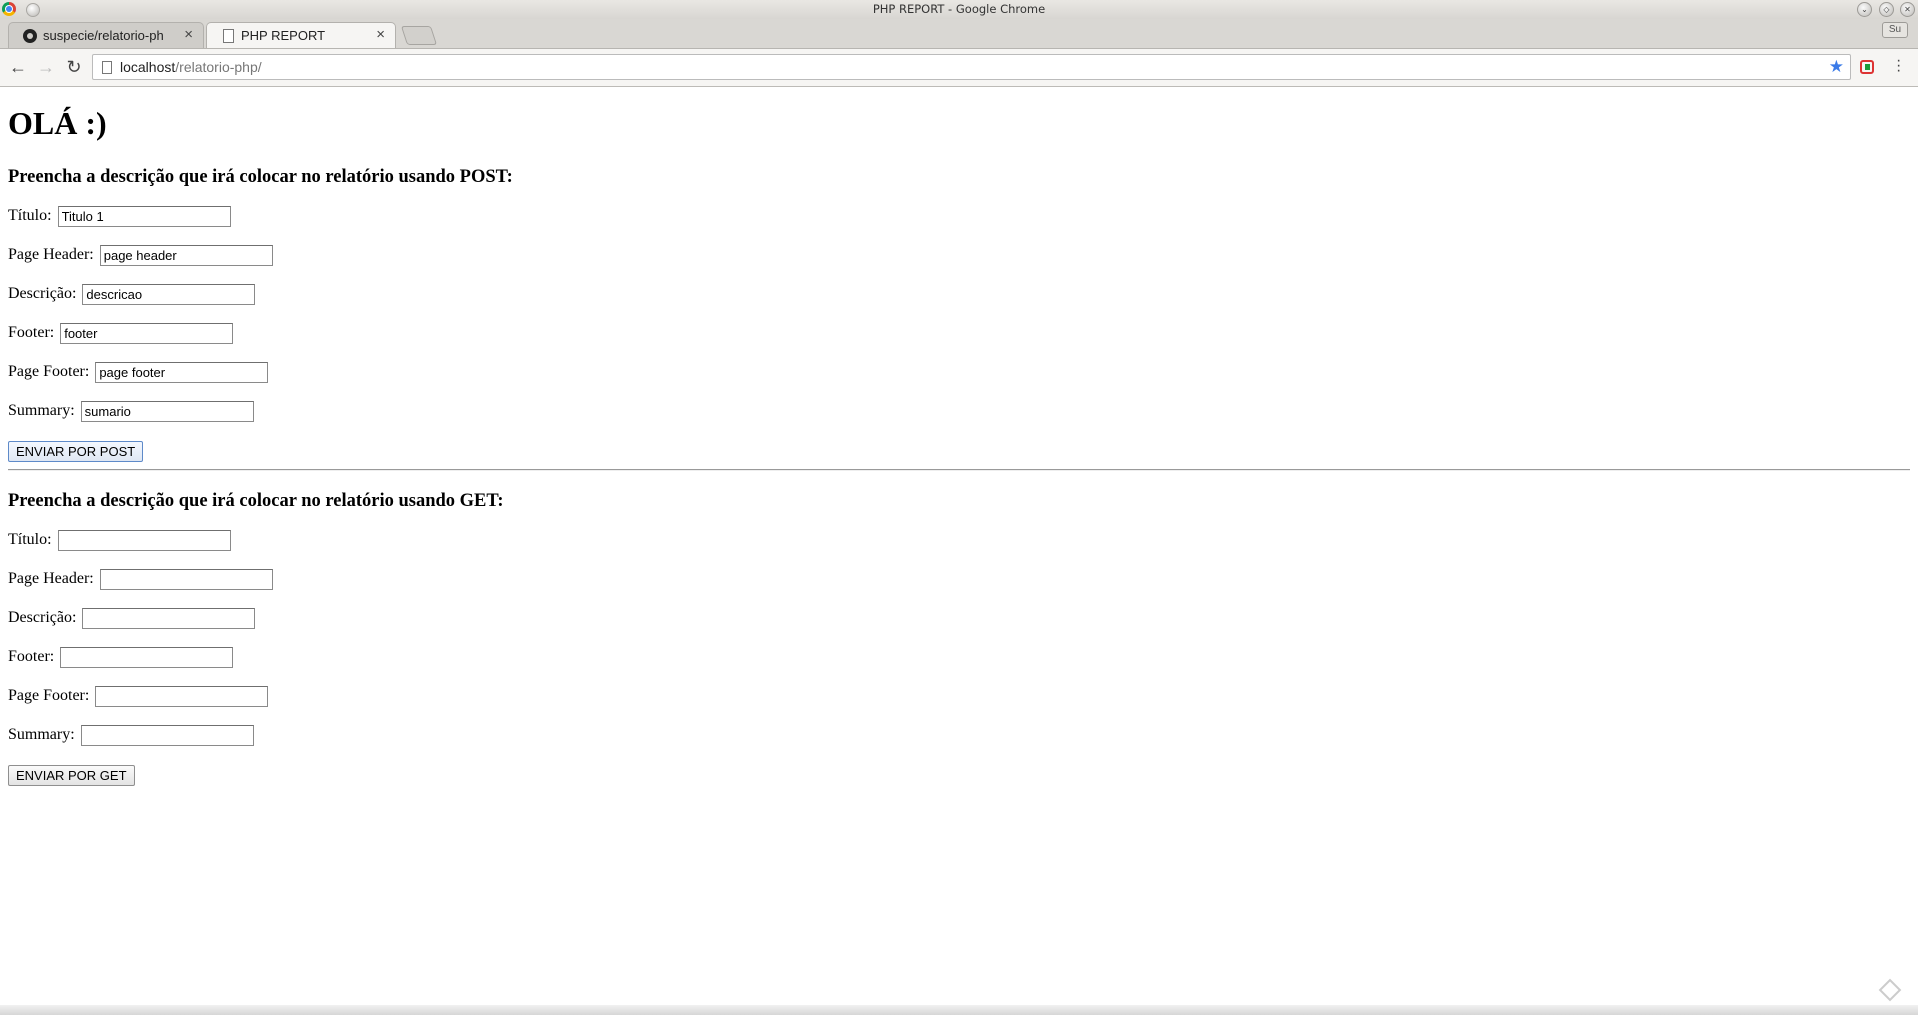  I want to click on forward-arrow-icon: →, so click(46, 67).